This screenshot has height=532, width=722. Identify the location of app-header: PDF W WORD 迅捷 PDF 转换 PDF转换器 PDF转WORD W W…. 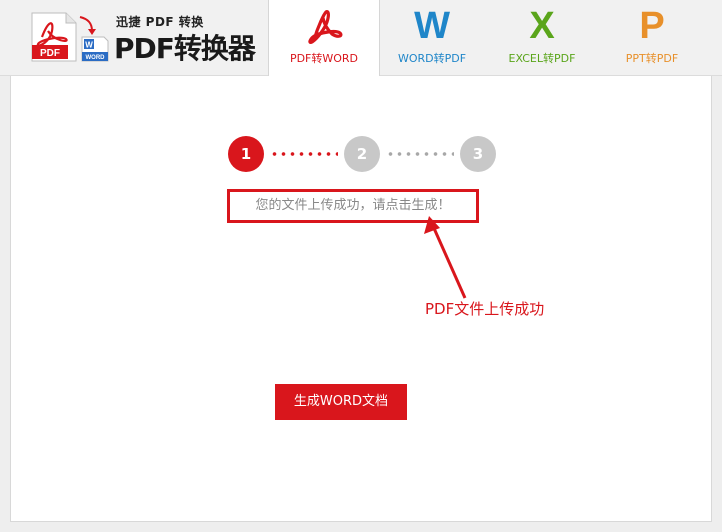
(361, 38).